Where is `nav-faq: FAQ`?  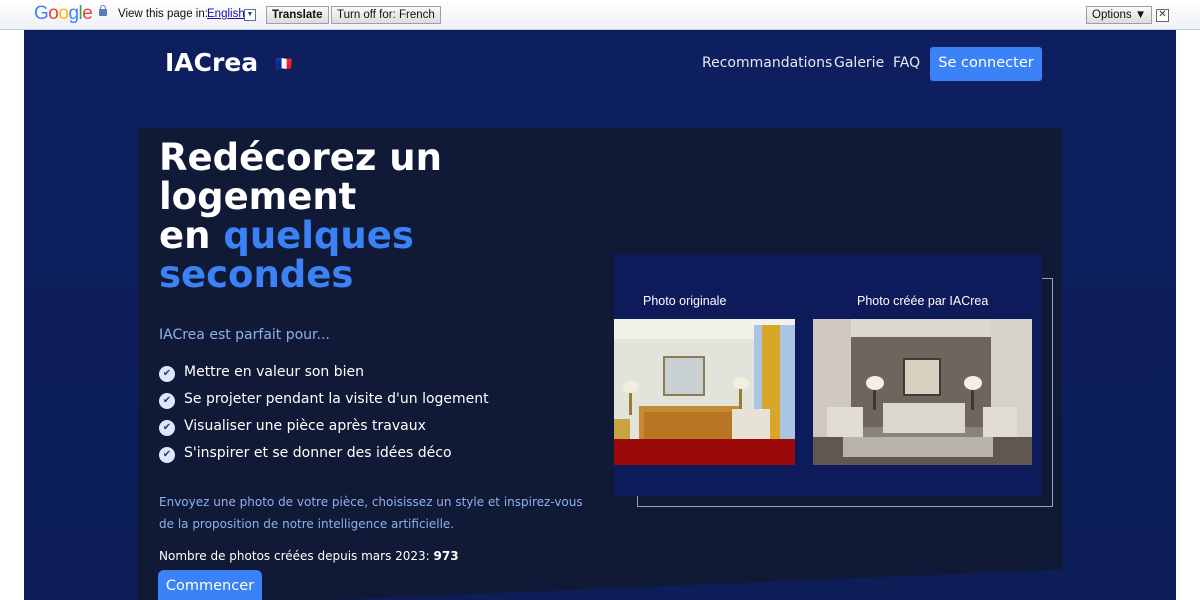 nav-faq: FAQ is located at coordinates (906, 63).